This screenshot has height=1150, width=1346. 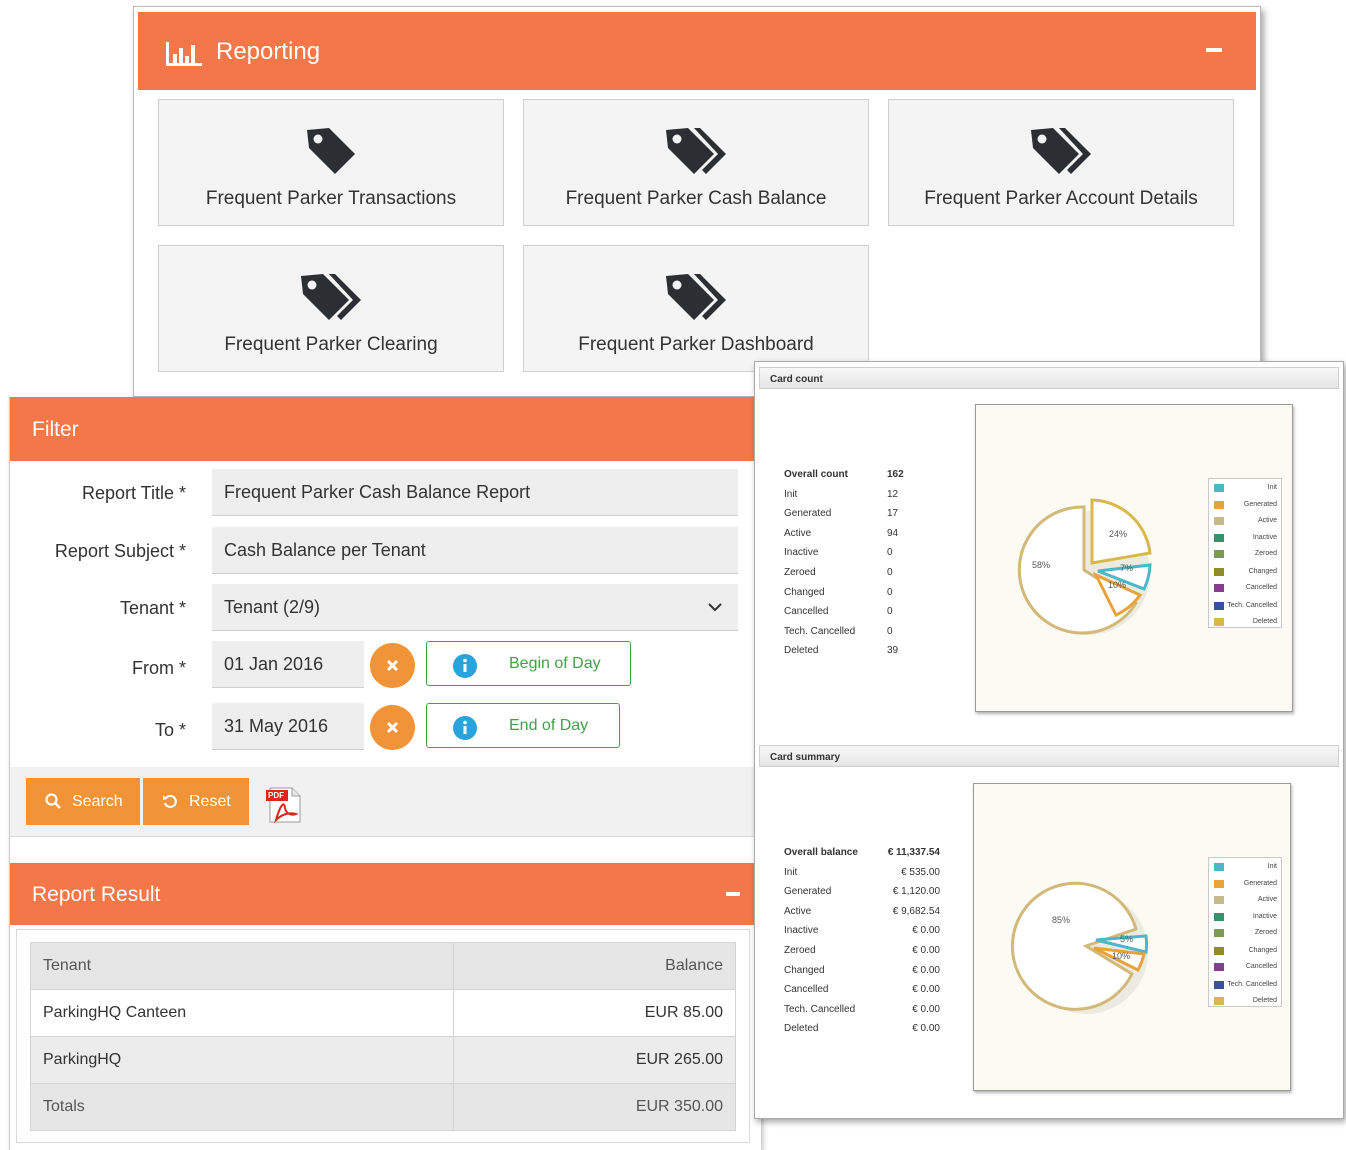 I want to click on bar-chart-icon, so click(x=184, y=54).